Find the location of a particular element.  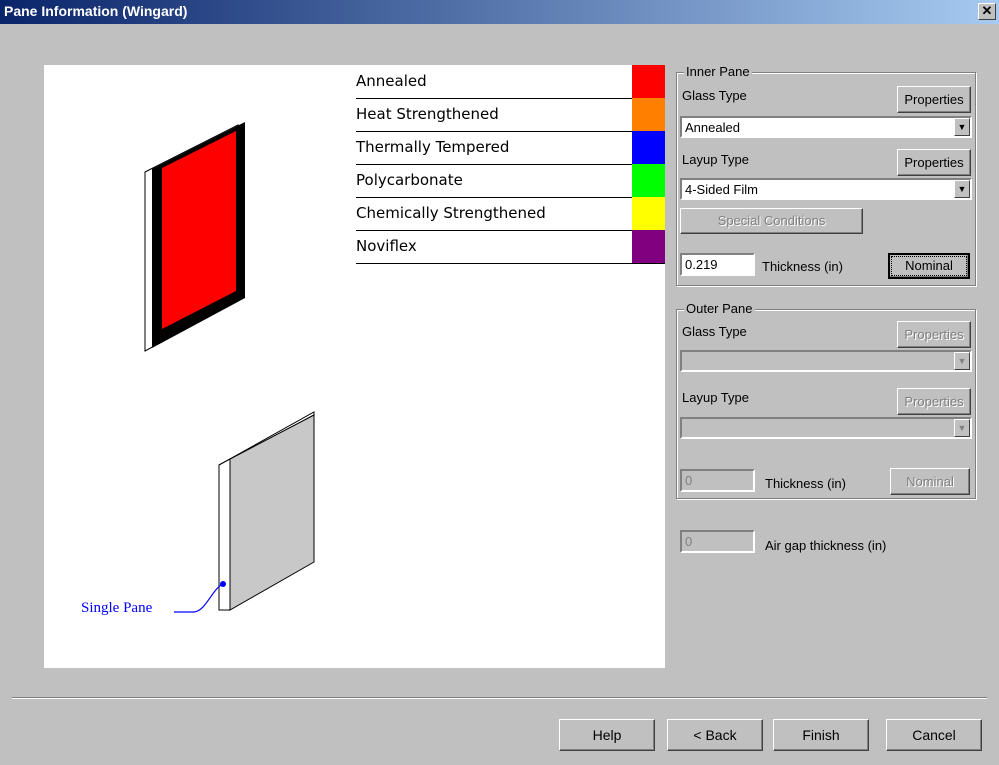

window-title: Pane Information (Wingard) is located at coordinates (96, 11).